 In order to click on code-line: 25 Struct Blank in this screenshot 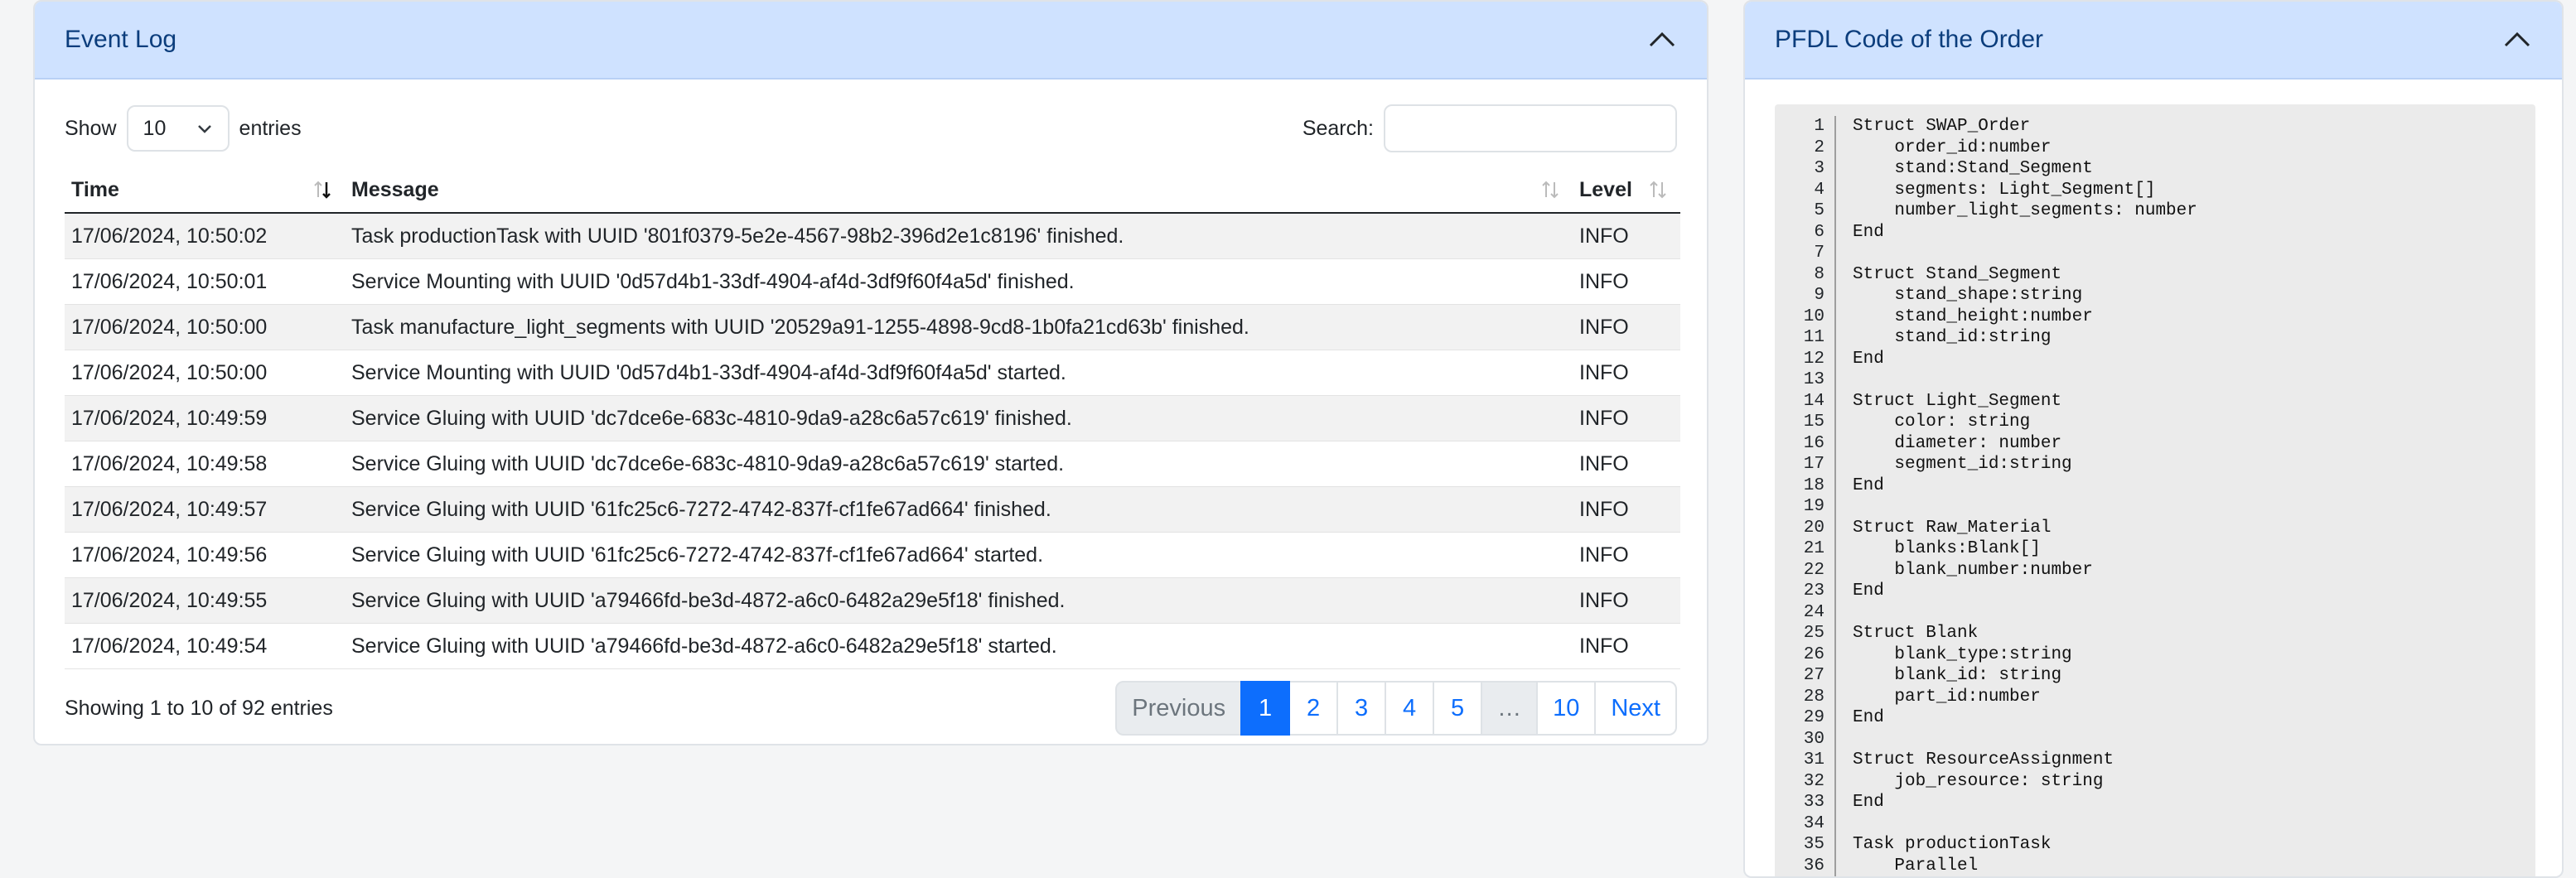, I will do `click(2155, 633)`.